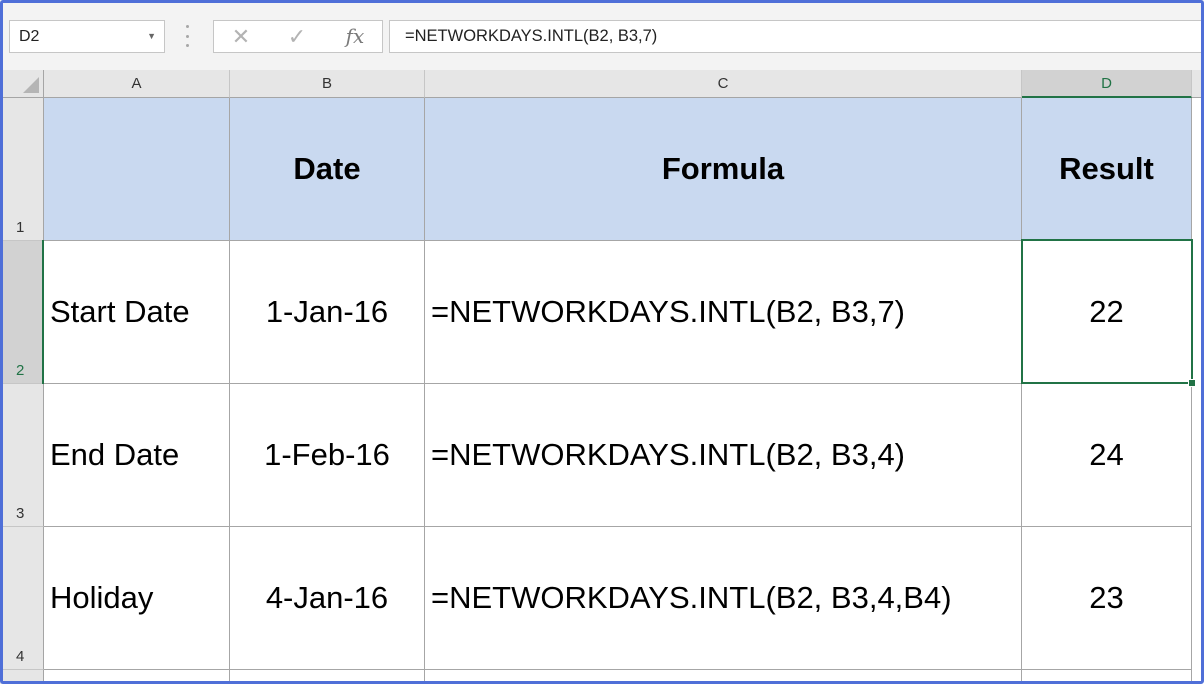 The height and width of the screenshot is (684, 1204). I want to click on cell-b2: 1-Jan-16, so click(327, 312).